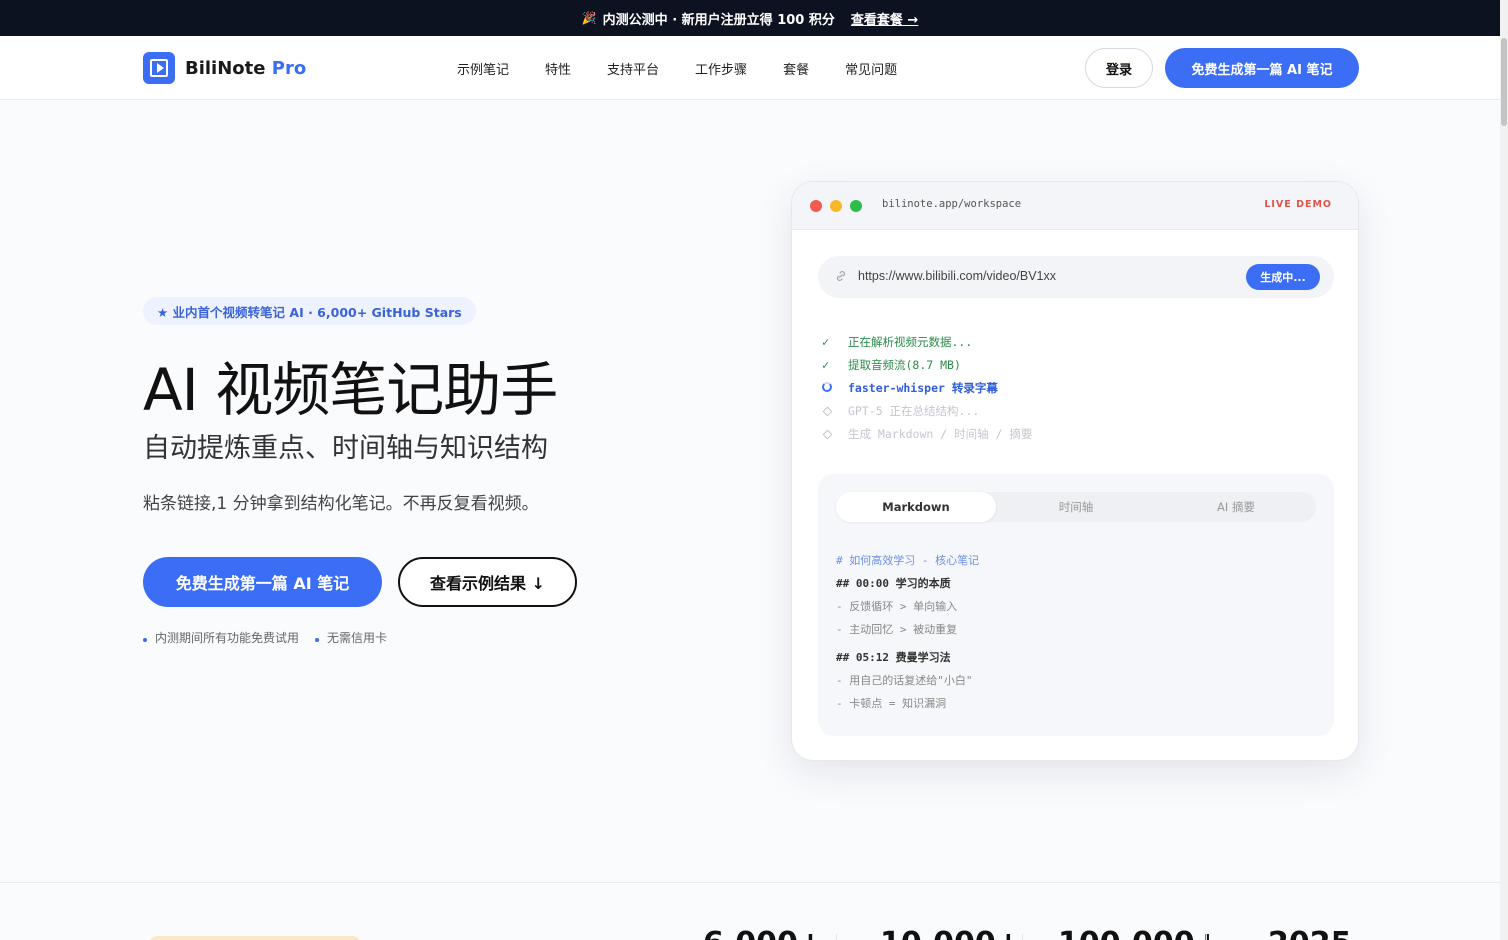 The image size is (1508, 940). I want to click on hero-description: 粘条链接,1 分钟拿到结构化笔记。不再反复看视频。, so click(341, 504).